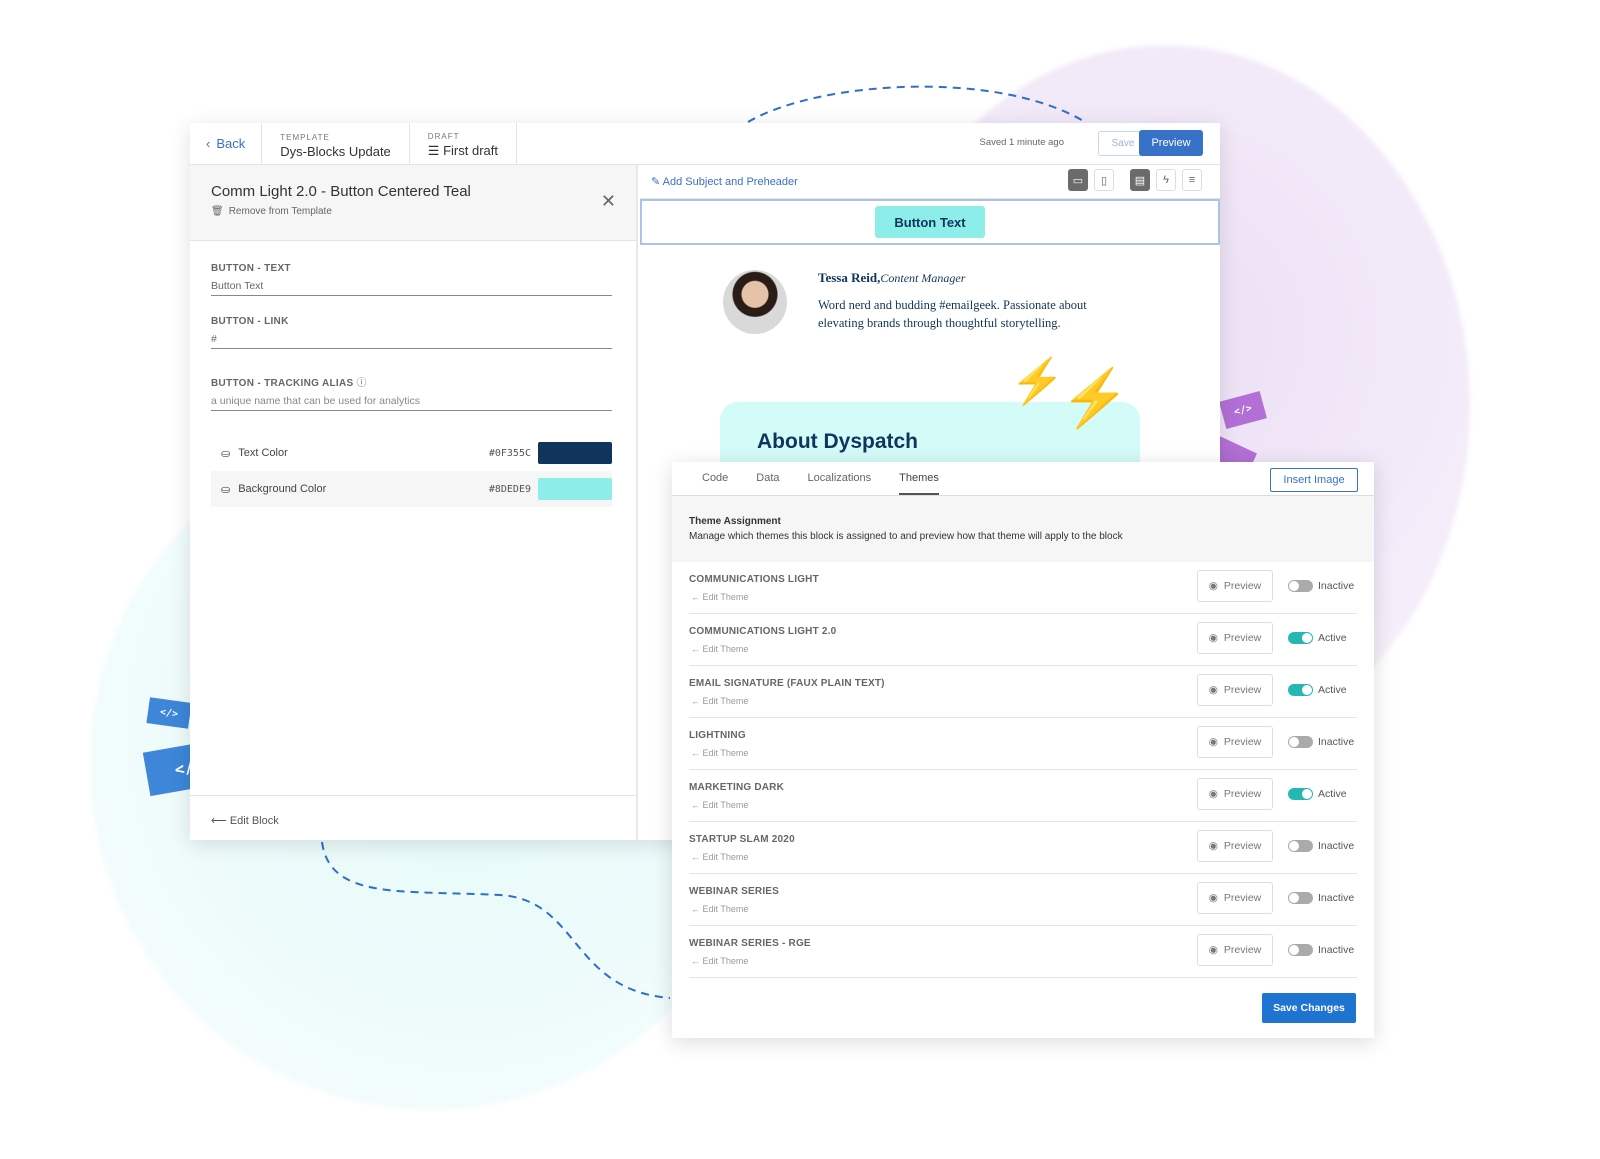  I want to click on paint-bucket-icon: ⛀, so click(226, 489).